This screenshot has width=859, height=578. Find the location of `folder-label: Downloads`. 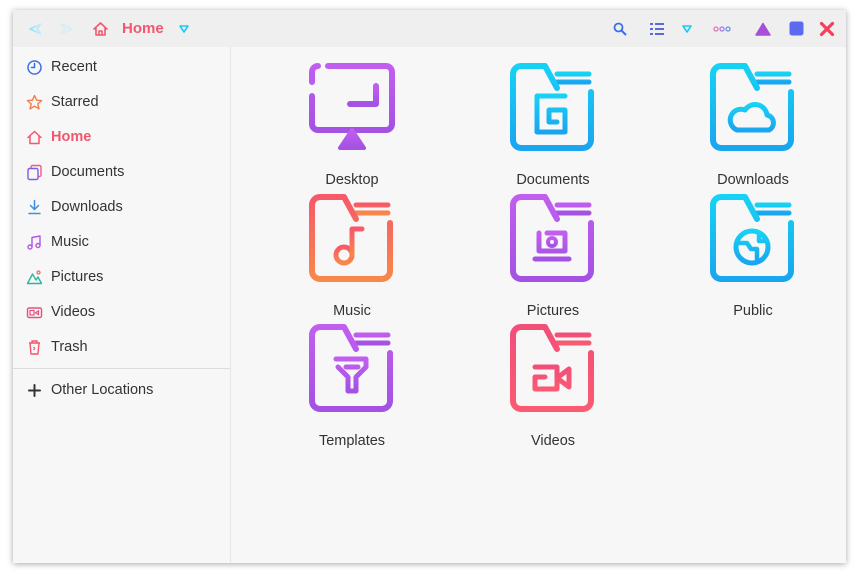

folder-label: Downloads is located at coordinates (753, 180).